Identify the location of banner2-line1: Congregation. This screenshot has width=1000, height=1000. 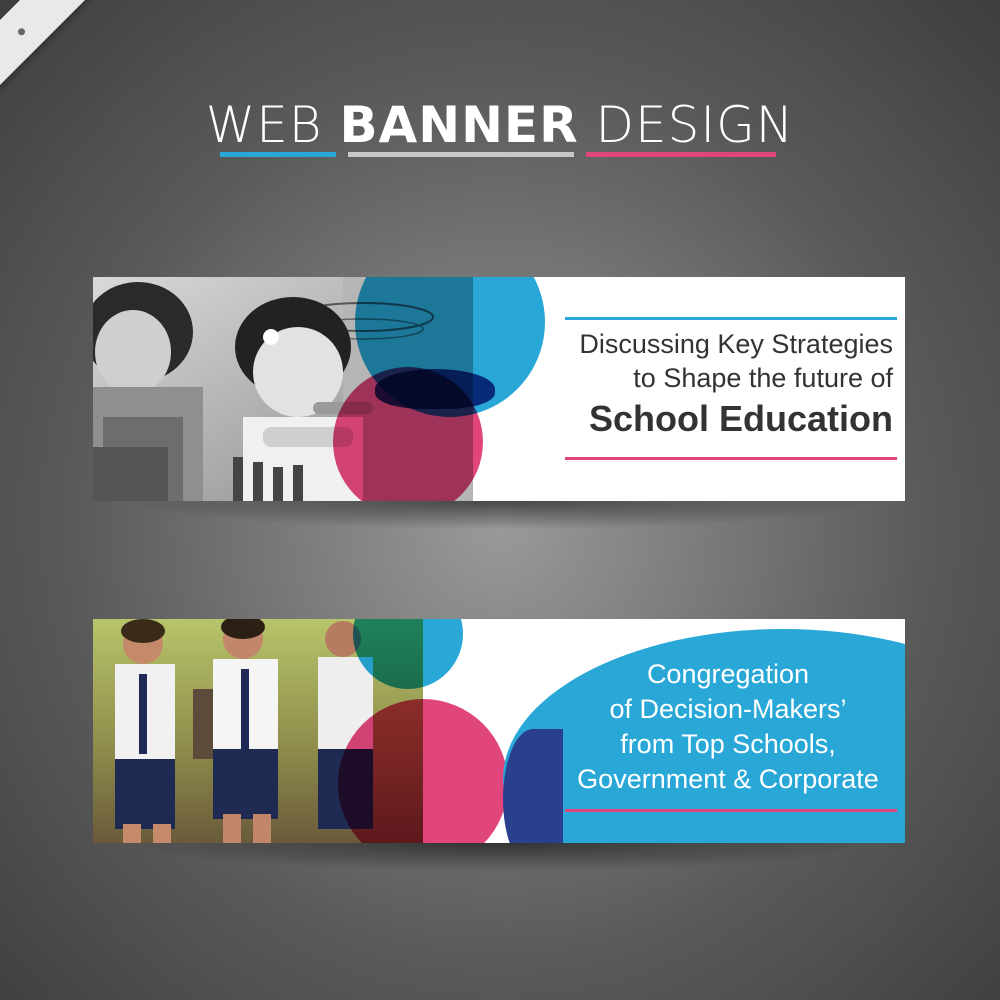
(728, 674).